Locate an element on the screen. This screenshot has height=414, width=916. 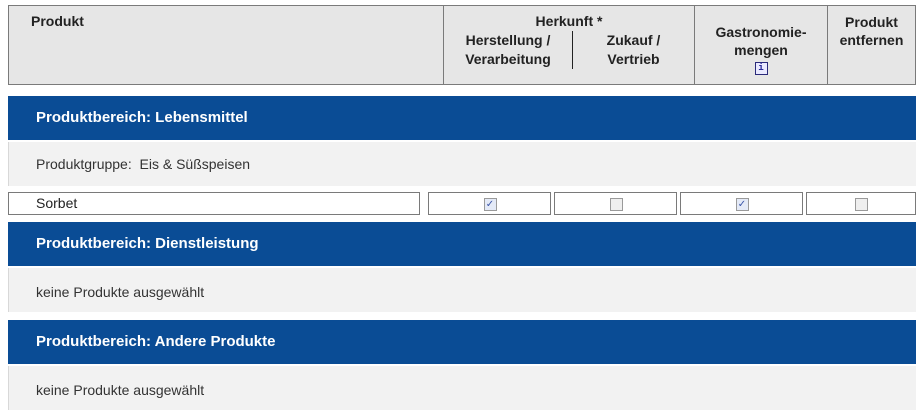
column-header-product-label: Produkt is located at coordinates (57, 21).